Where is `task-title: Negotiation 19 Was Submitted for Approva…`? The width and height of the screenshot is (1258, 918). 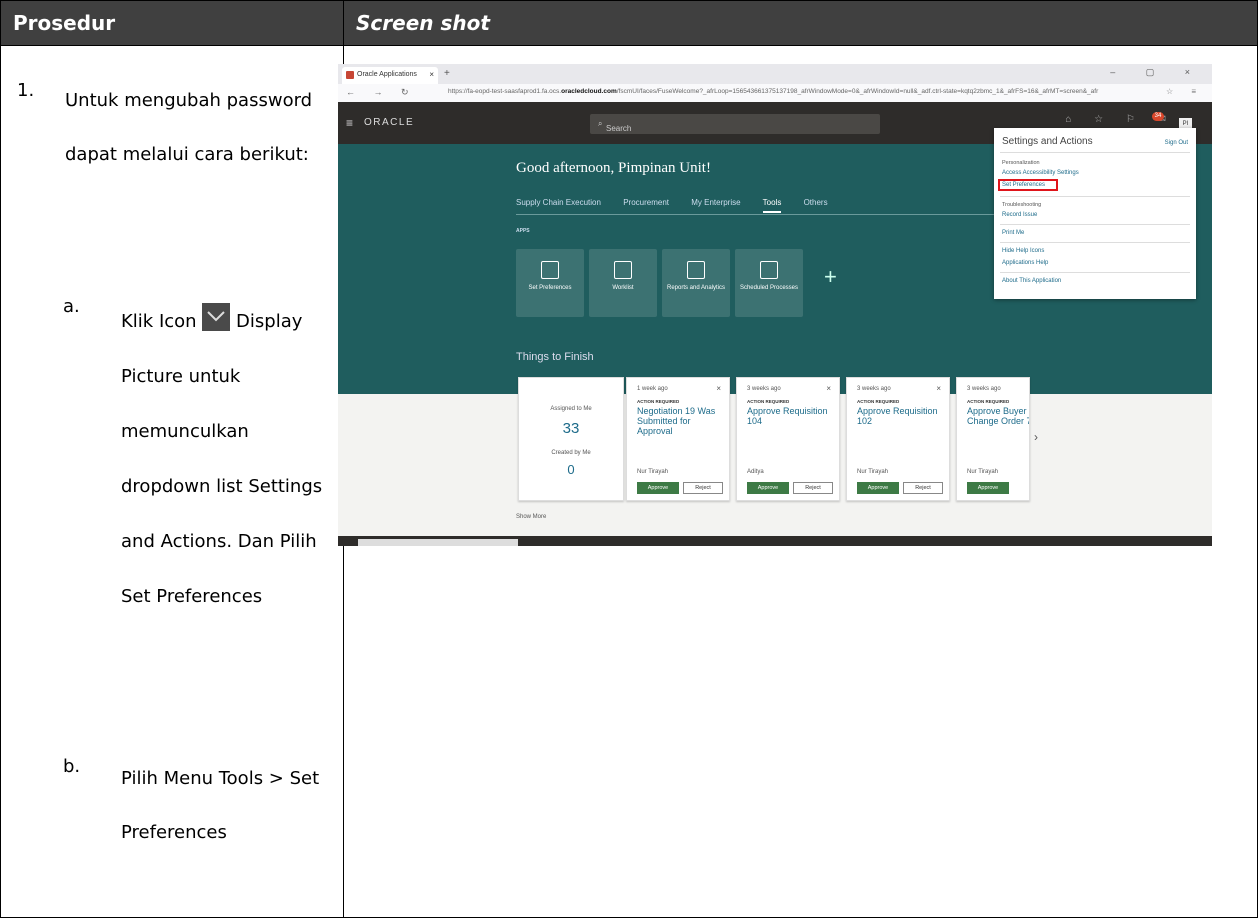 task-title: Negotiation 19 Was Submitted for Approva… is located at coordinates (681, 421).